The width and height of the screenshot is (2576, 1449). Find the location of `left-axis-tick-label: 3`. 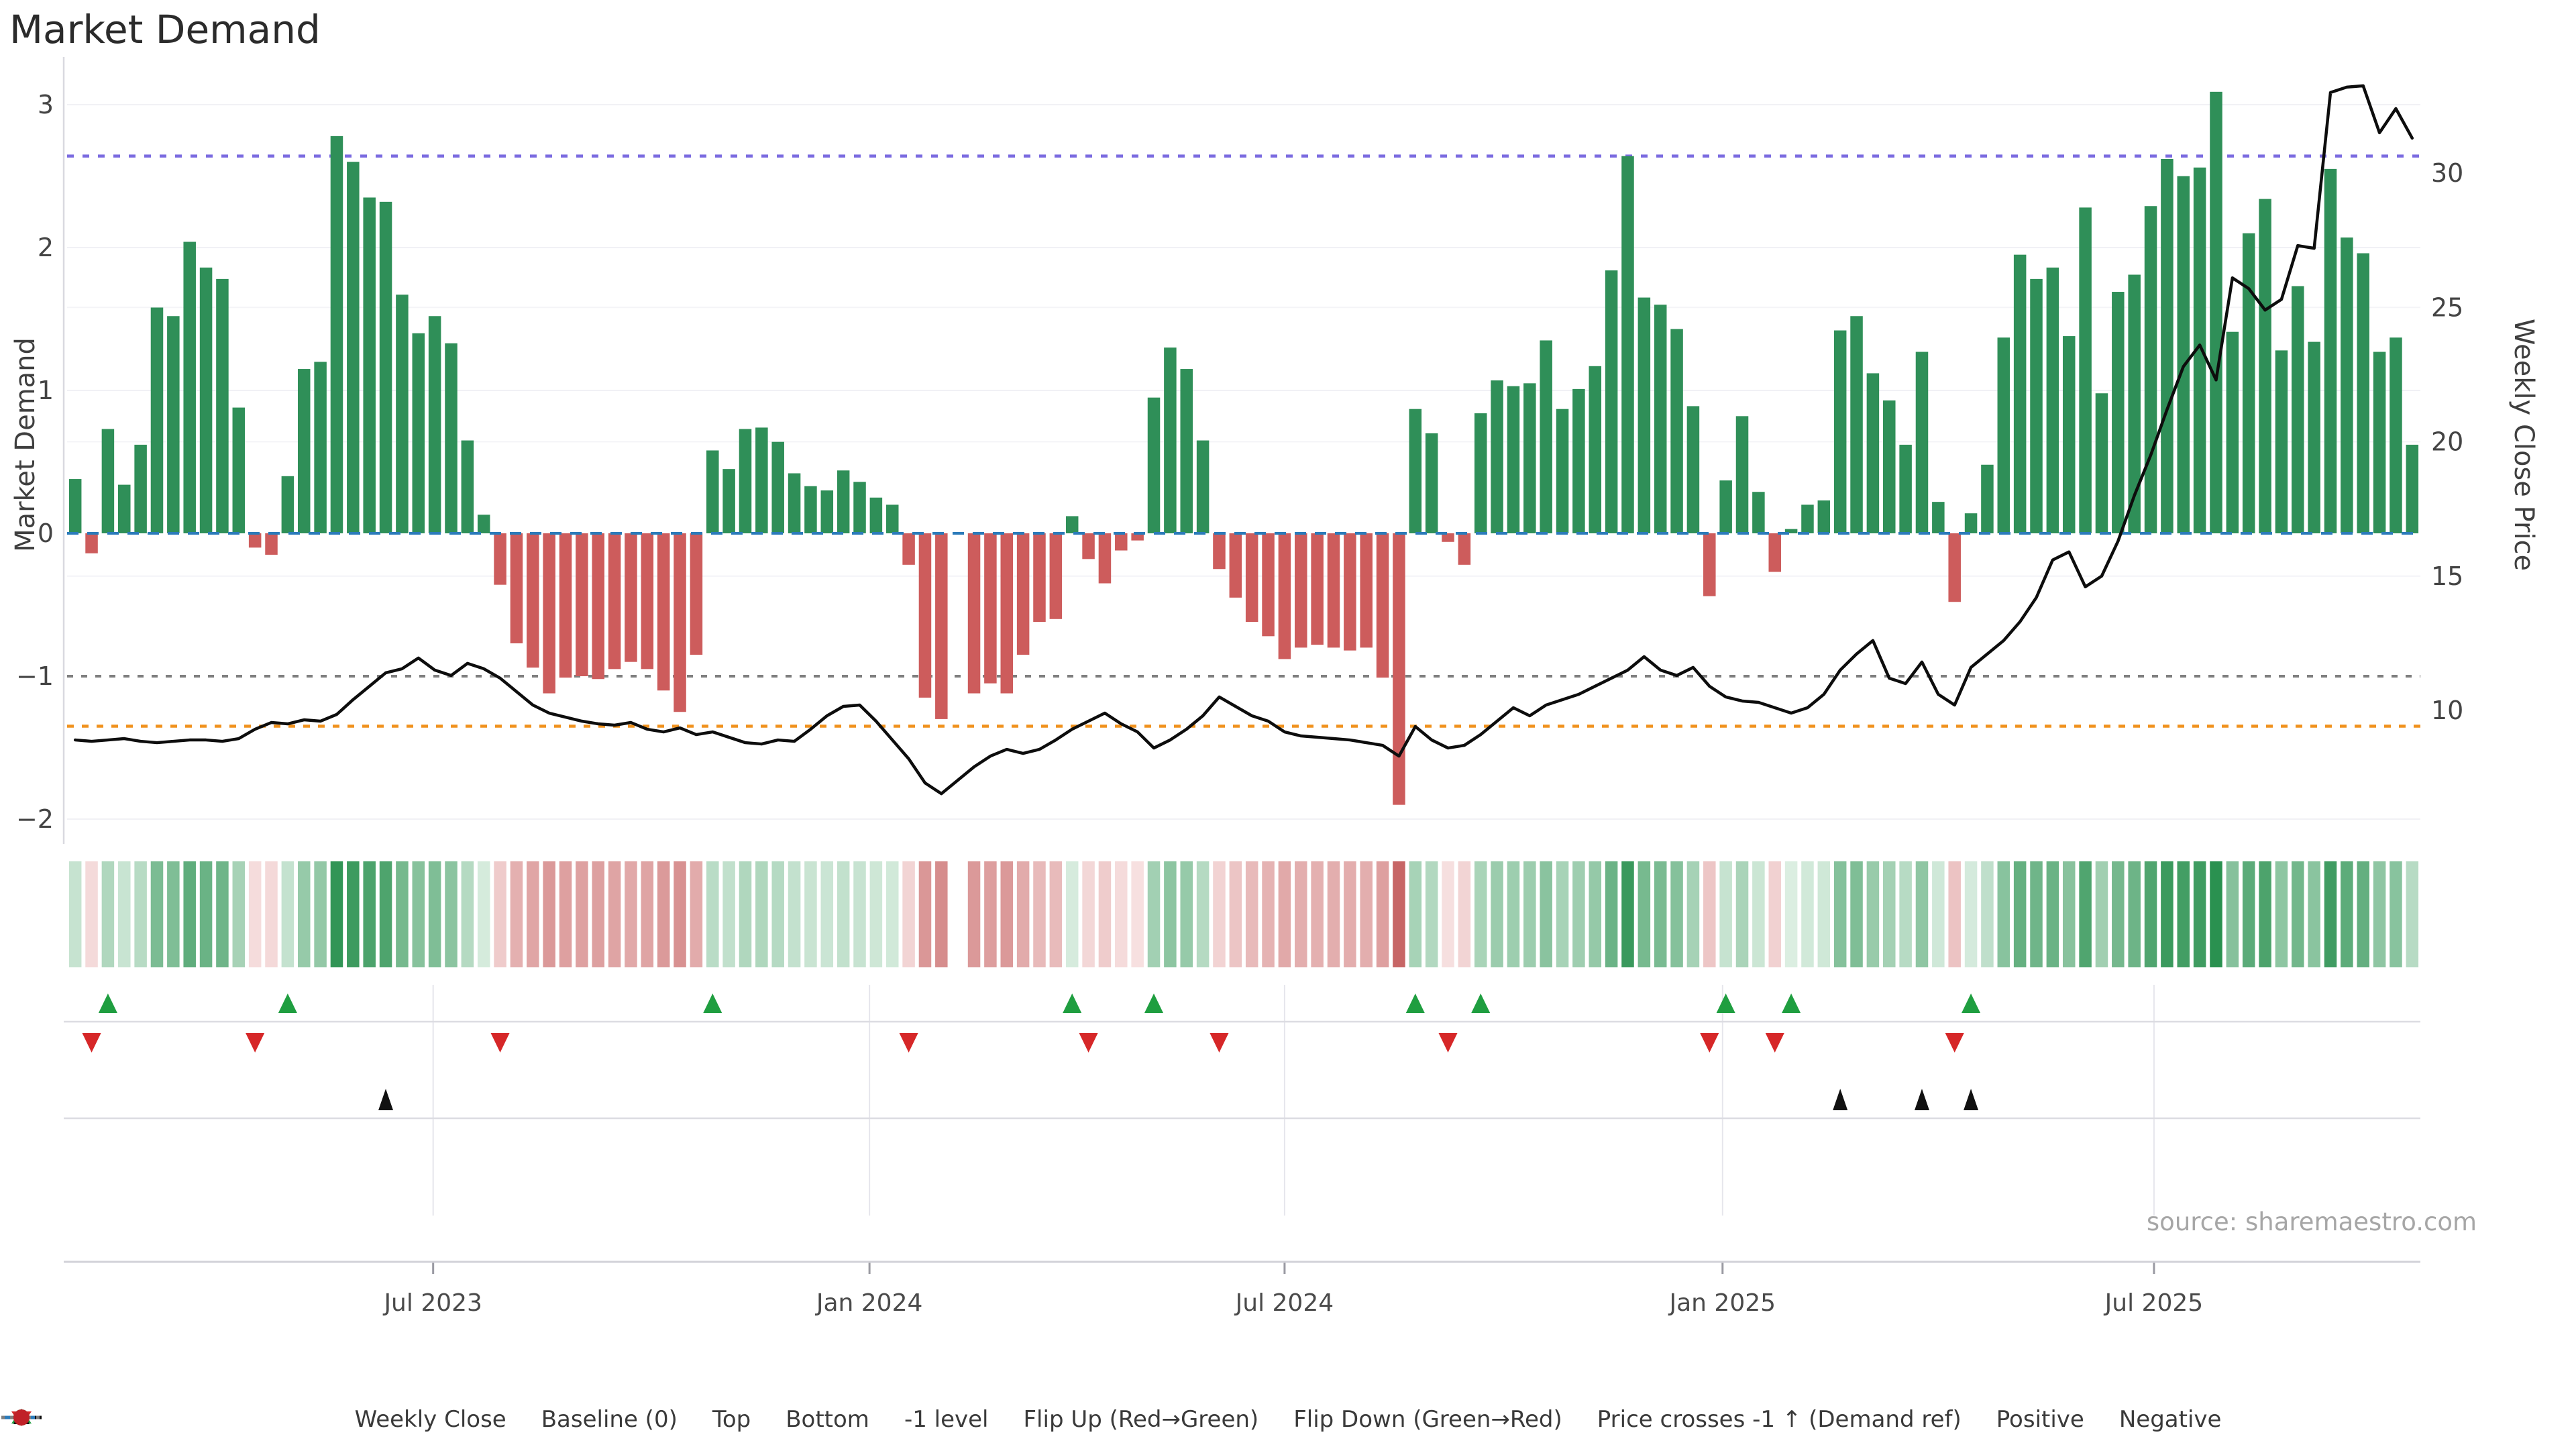

left-axis-tick-label: 3 is located at coordinates (46, 104).